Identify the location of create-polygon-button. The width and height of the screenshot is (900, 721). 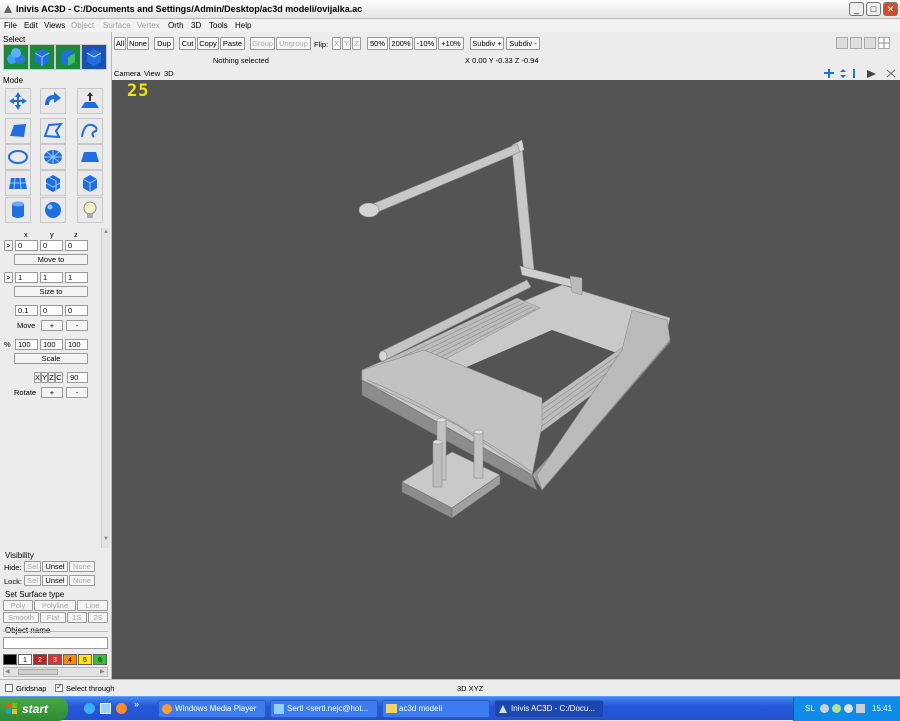
(18, 131).